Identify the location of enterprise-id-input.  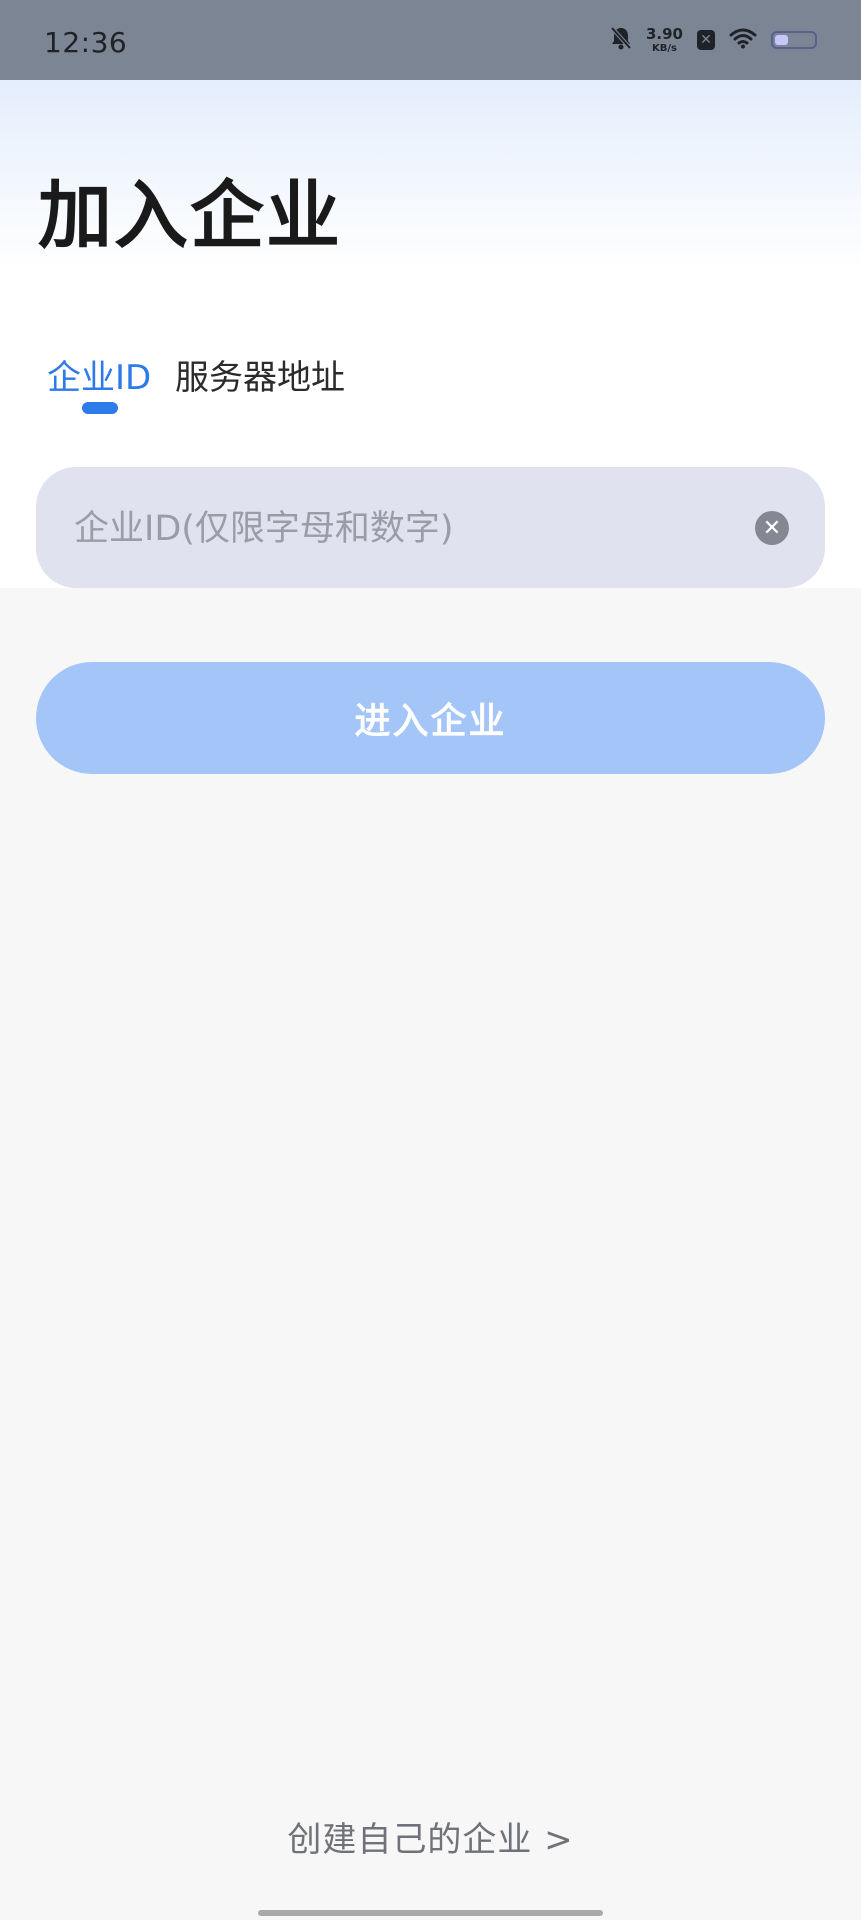
(414, 528).